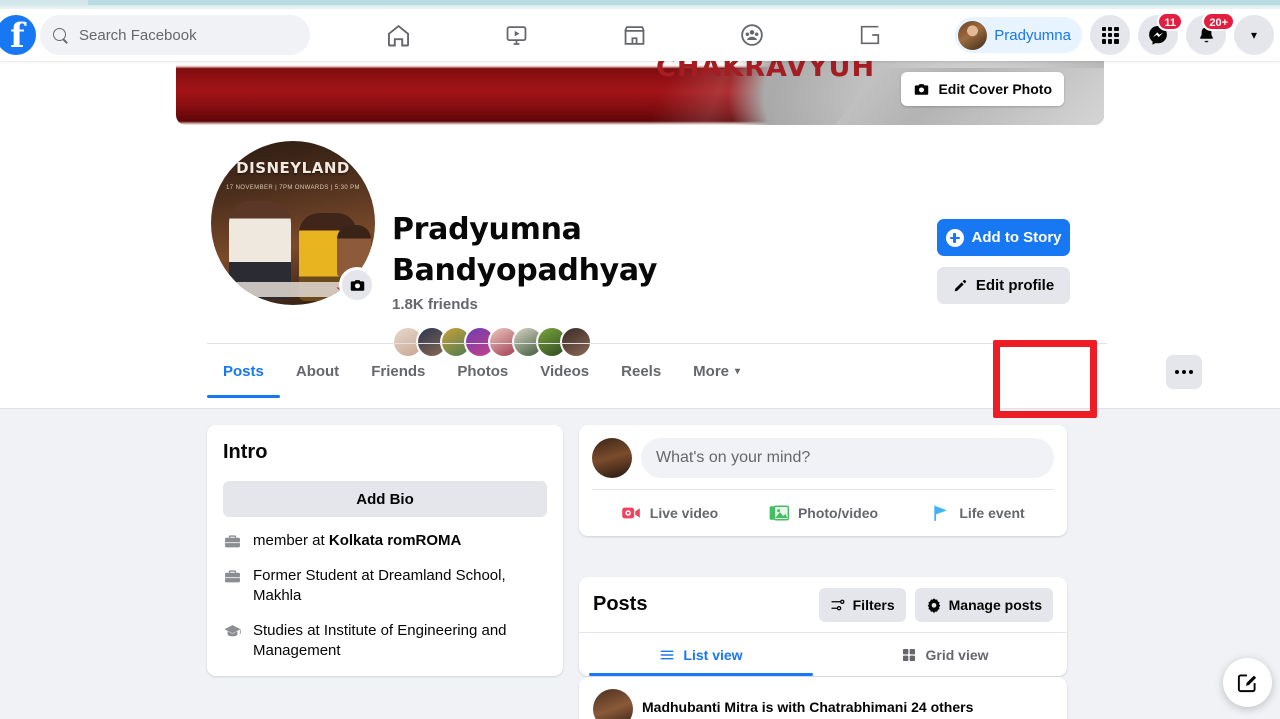 Image resolution: width=1280 pixels, height=719 pixels. Describe the element at coordinates (640, 4) in the screenshot. I see `browser-chrome-strip` at that location.